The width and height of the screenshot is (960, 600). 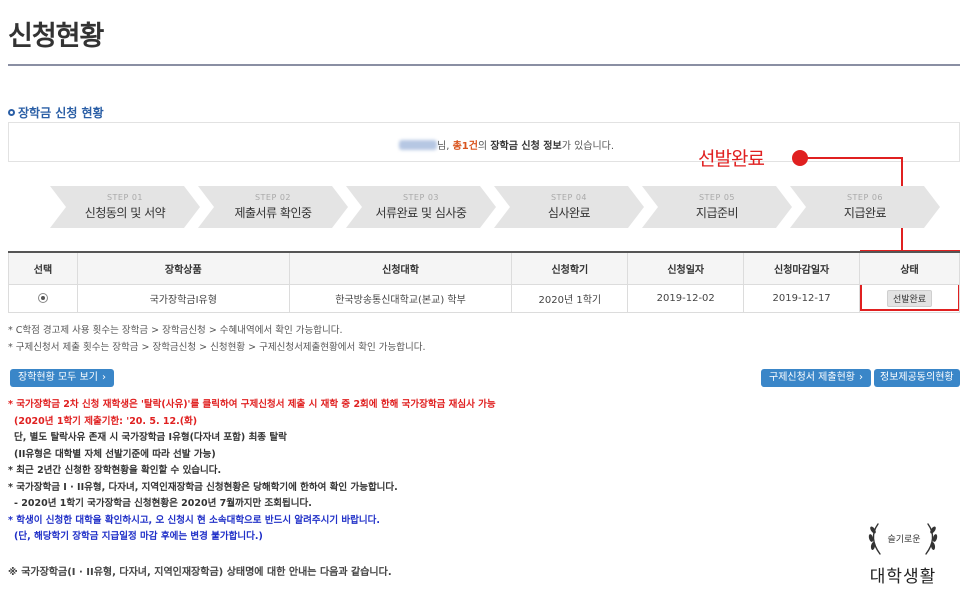 I want to click on row-select-radio, so click(x=42, y=297).